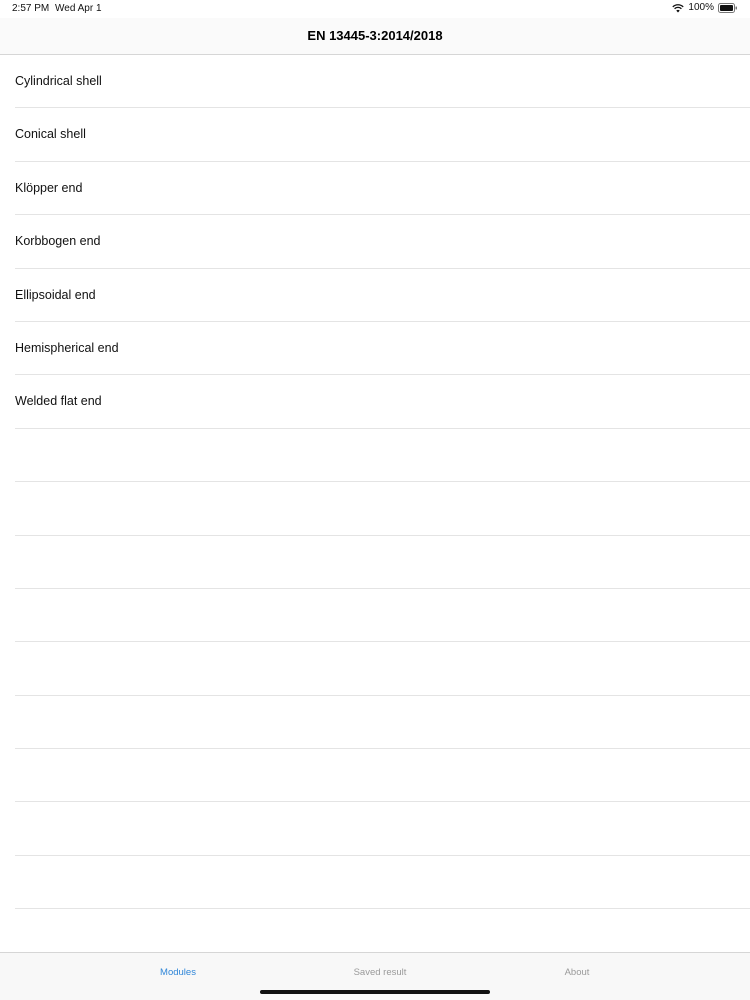 This screenshot has height=1000, width=750. I want to click on wifi-icon, so click(678, 8).